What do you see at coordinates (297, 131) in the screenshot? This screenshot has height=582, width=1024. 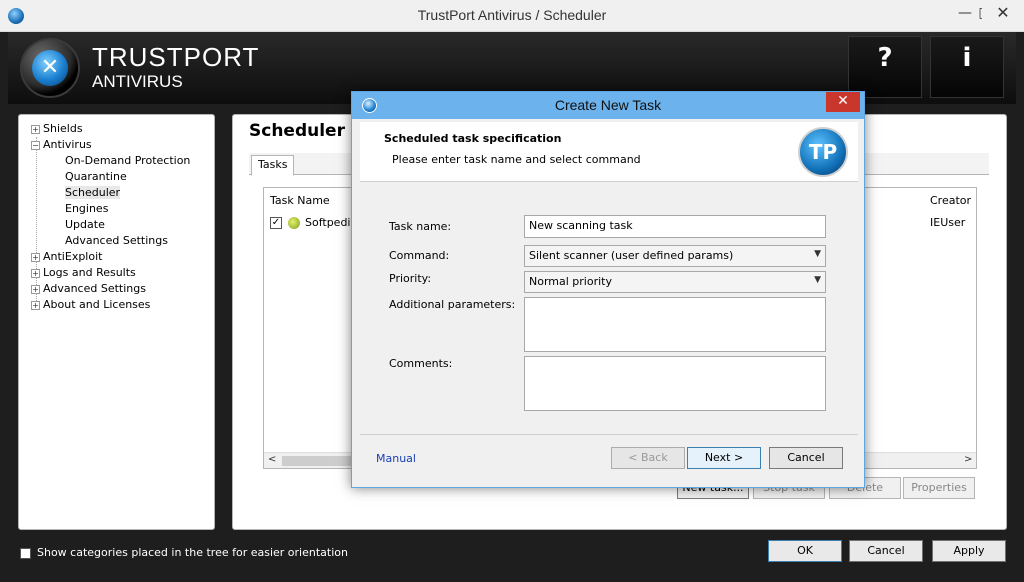 I see `page-title: Scheduler` at bounding box center [297, 131].